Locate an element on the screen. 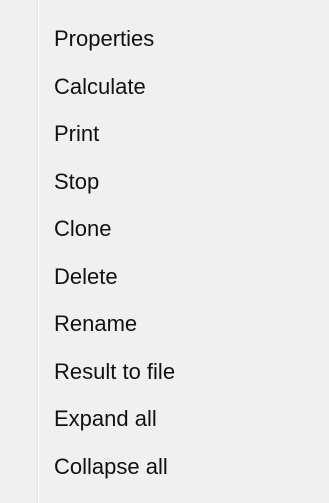 The width and height of the screenshot is (329, 503). menu-item-label: Clone is located at coordinates (83, 228).